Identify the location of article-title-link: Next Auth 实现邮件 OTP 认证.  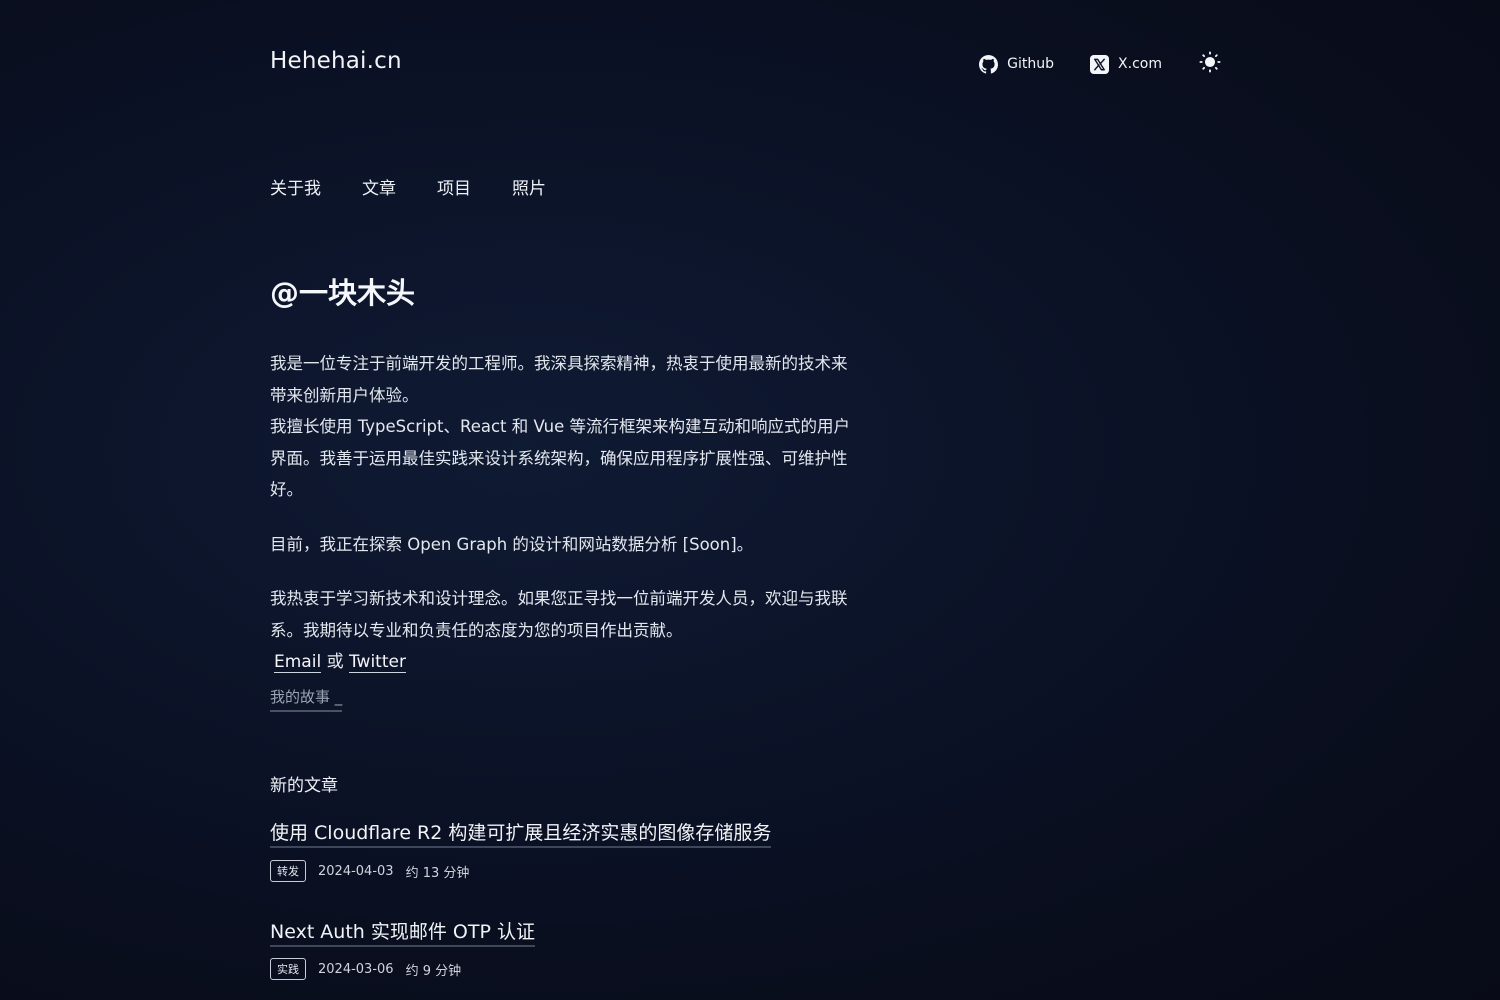
(402, 932).